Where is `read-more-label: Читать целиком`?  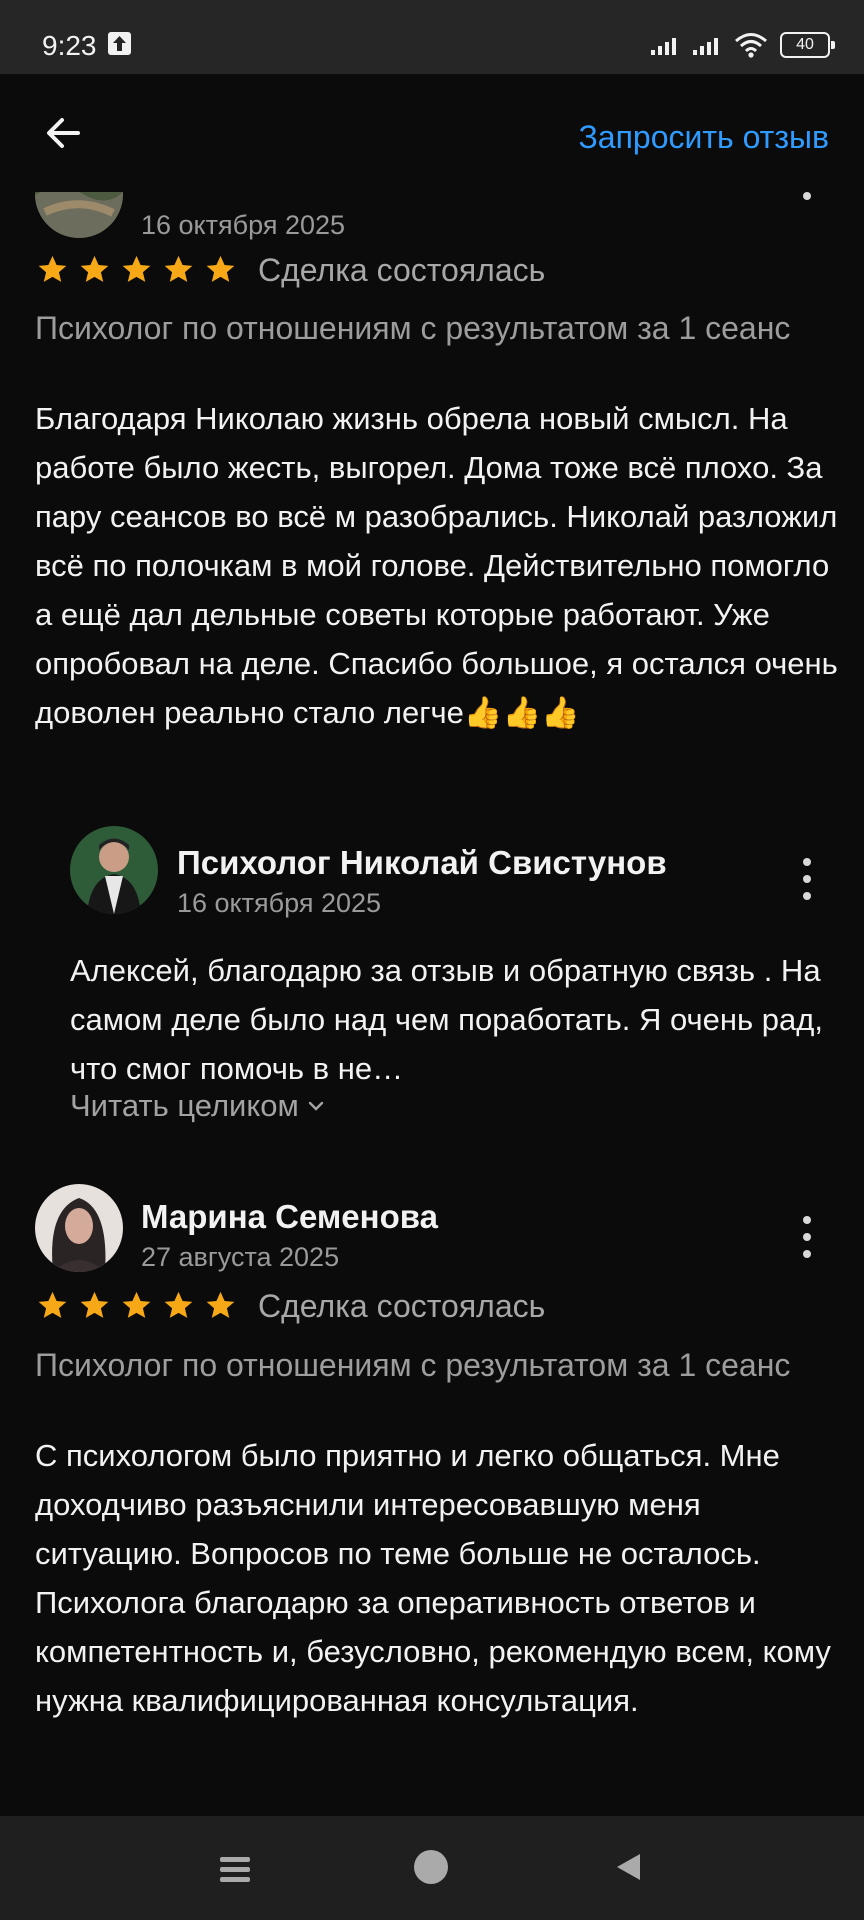 read-more-label: Читать целиком is located at coordinates (184, 1105).